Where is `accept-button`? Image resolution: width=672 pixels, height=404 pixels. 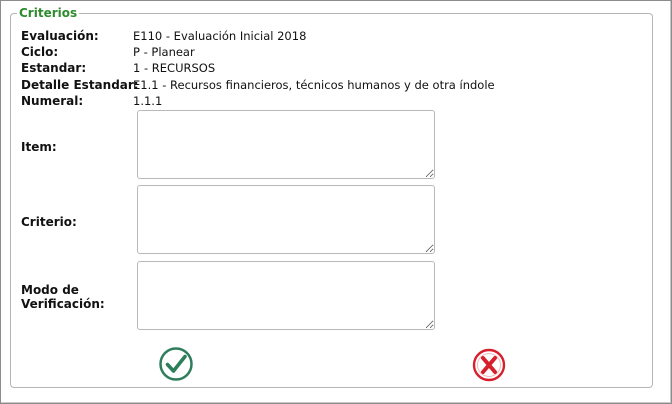 accept-button is located at coordinates (176, 364).